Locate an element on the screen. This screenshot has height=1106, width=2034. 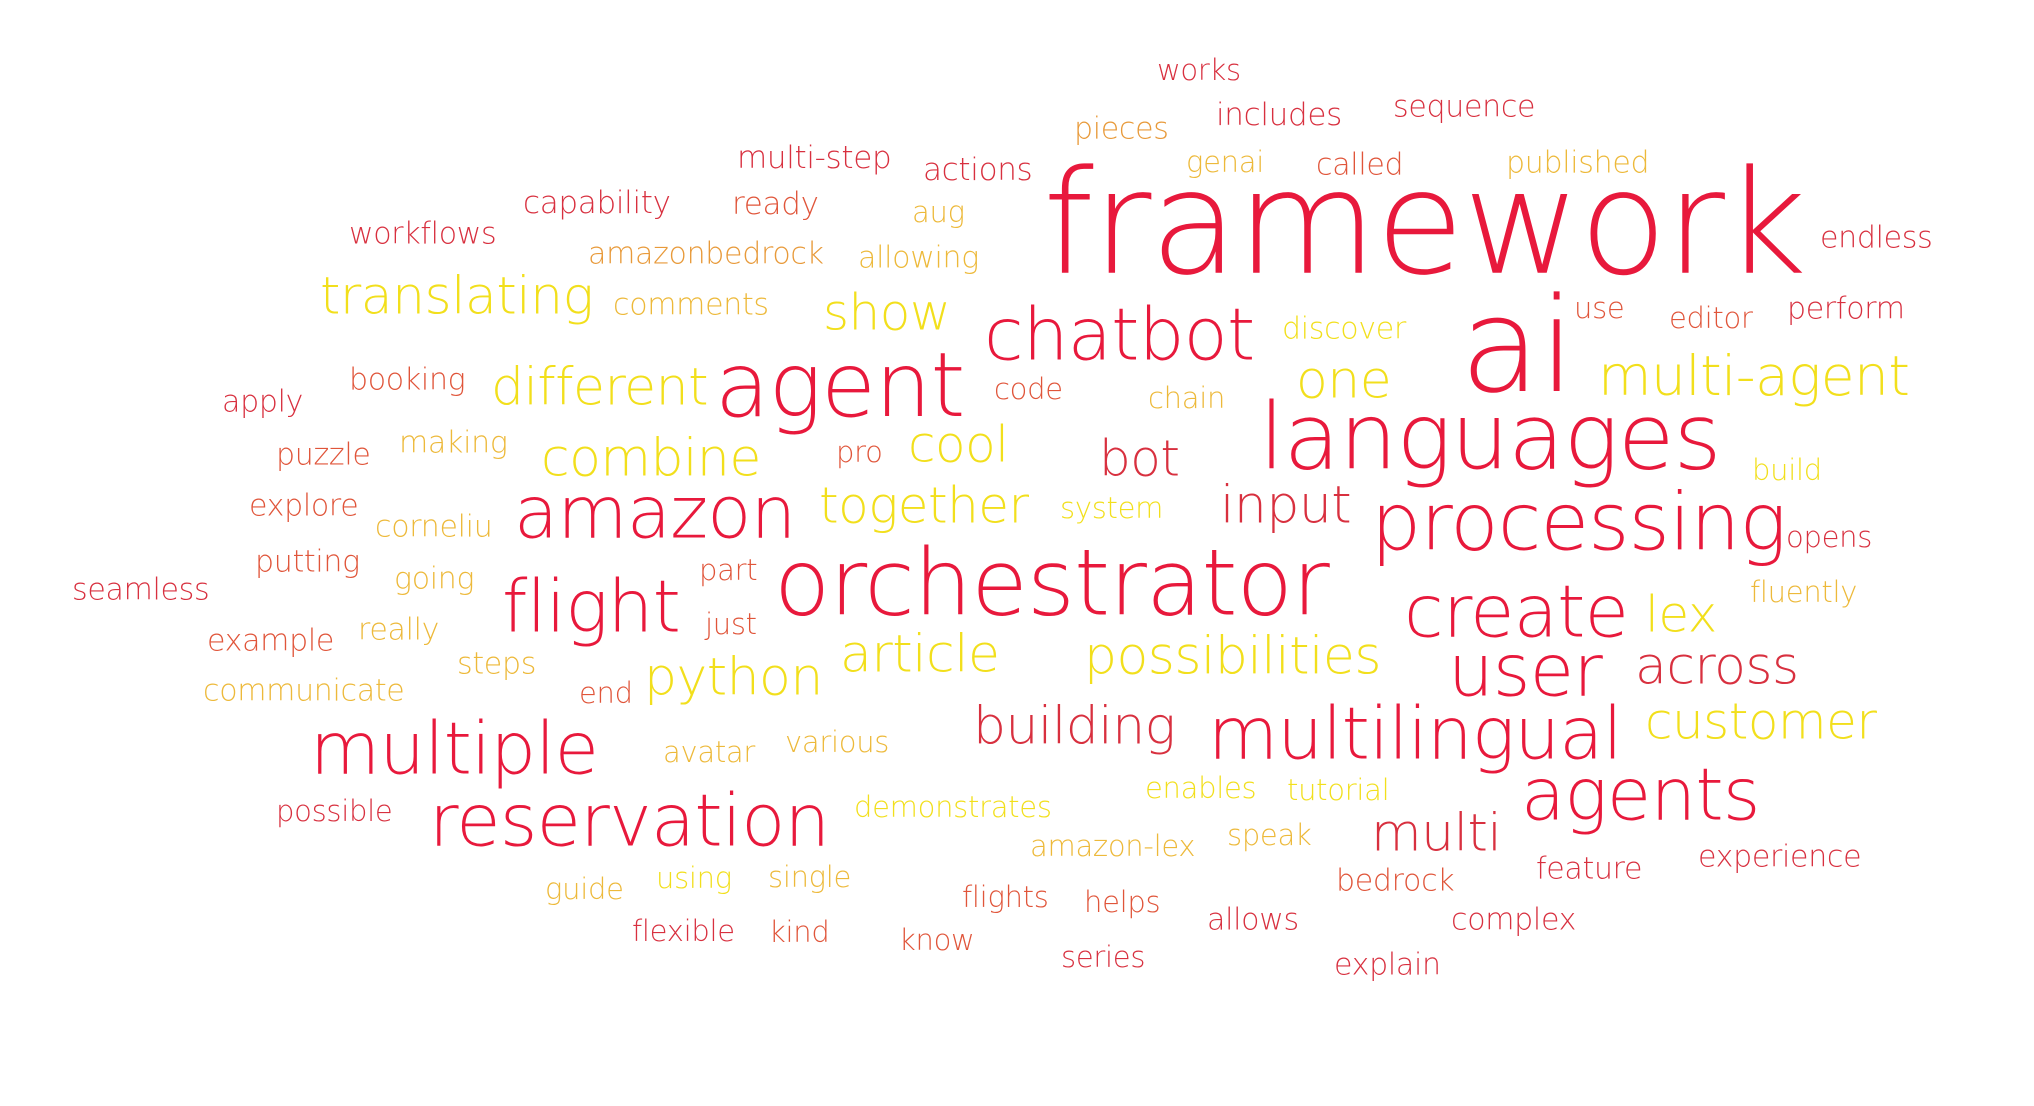
word-multiple: multiple is located at coordinates (454, 748).